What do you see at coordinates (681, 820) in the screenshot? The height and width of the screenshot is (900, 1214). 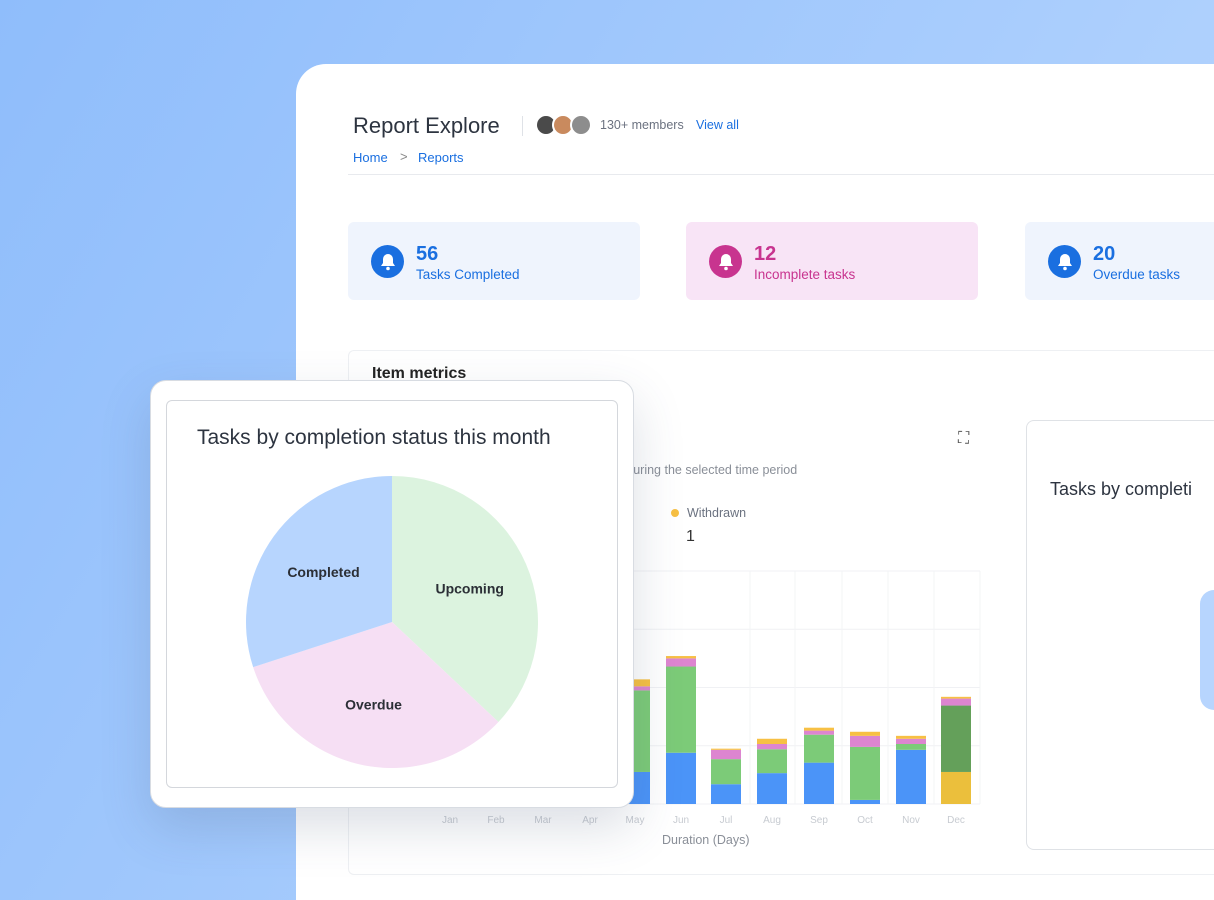 I see `x-tick-label: Jun` at bounding box center [681, 820].